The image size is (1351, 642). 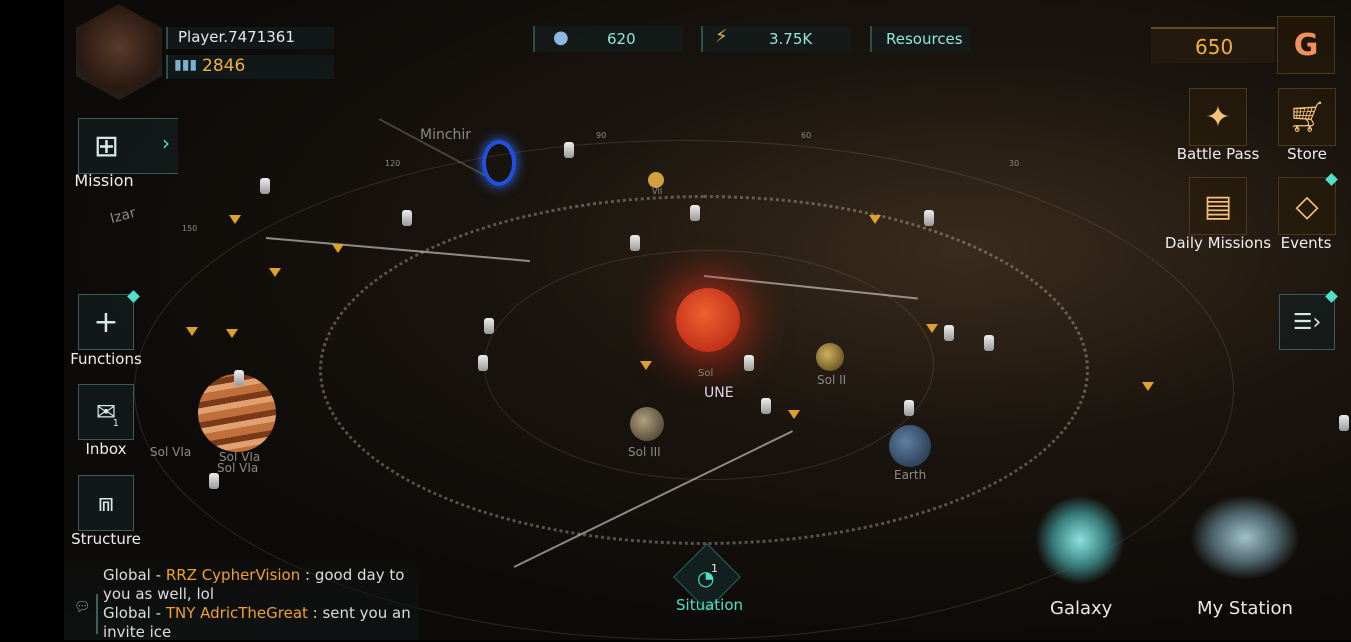 I want to click on label-minchir: Minchir, so click(x=446, y=135).